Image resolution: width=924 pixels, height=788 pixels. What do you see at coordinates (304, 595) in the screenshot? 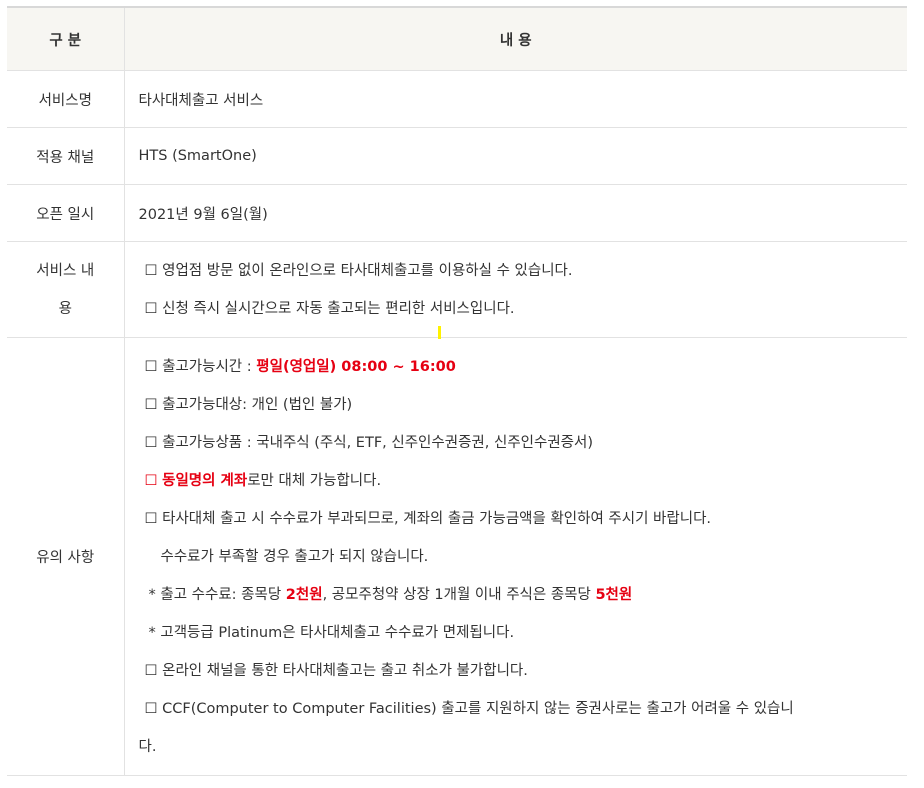
I see `note-fee-detail-red1: 2천원` at bounding box center [304, 595].